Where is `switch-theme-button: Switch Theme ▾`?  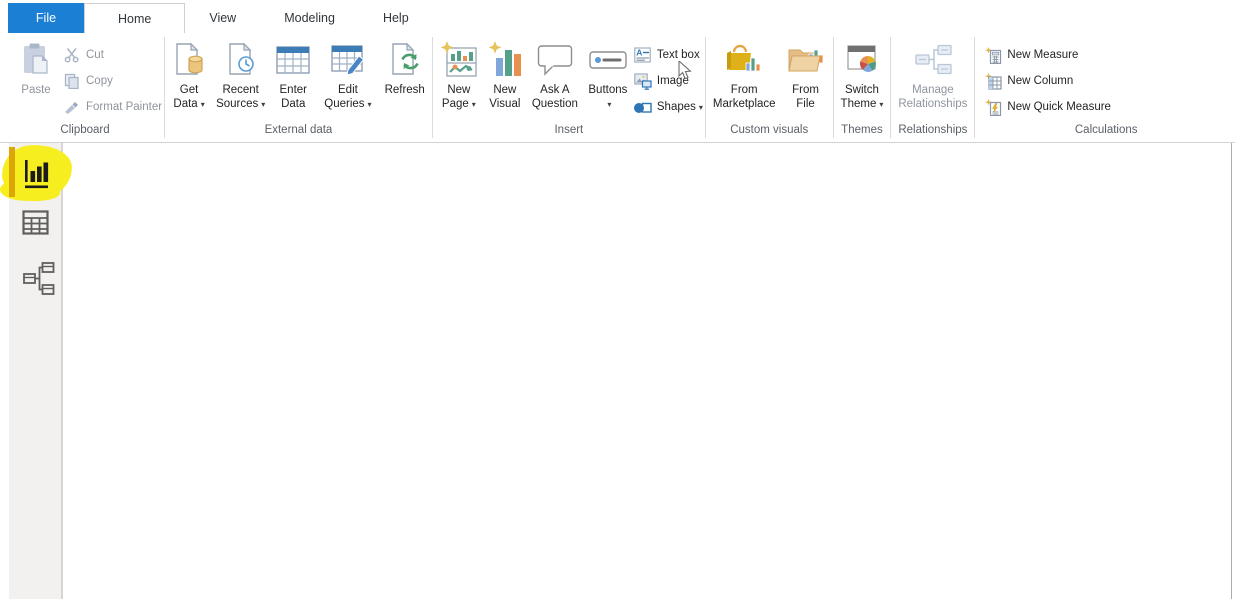 switch-theme-button: Switch Theme ▾ is located at coordinates (862, 75).